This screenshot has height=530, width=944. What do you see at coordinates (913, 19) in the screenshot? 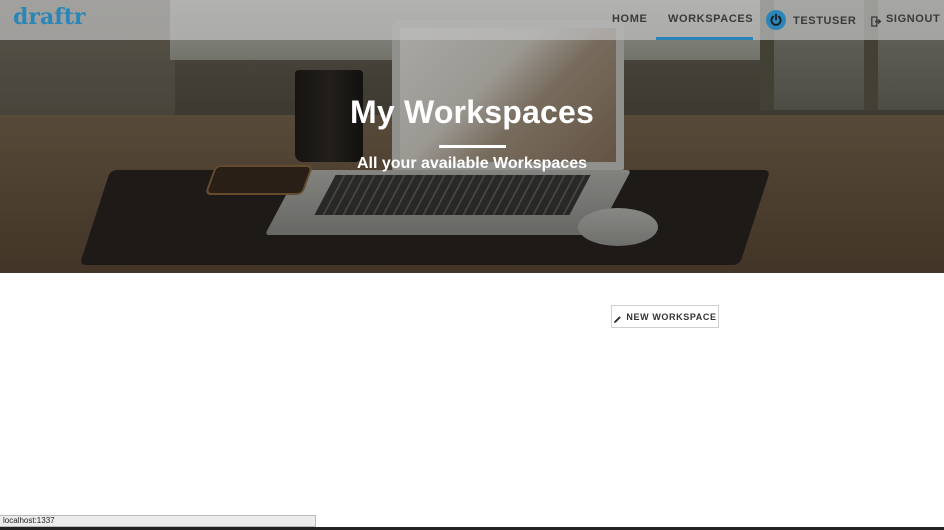
I see `signout-label: SIGNOUT` at bounding box center [913, 19].